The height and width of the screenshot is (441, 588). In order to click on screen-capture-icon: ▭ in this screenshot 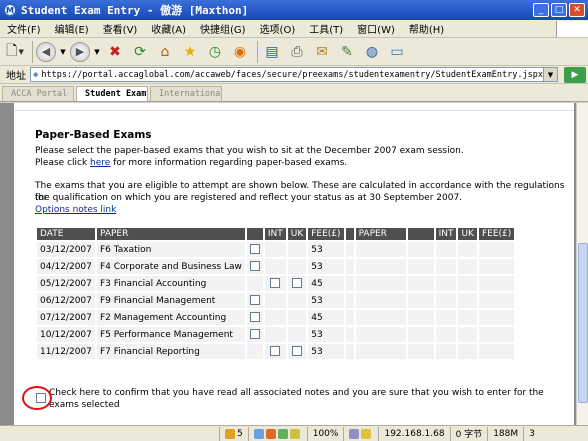, I will do `click(397, 52)`.